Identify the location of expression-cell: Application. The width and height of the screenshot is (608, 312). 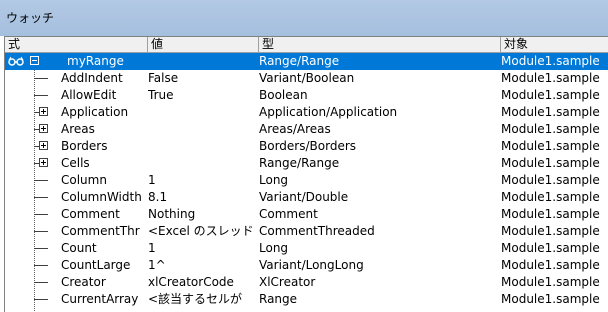
(75, 112).